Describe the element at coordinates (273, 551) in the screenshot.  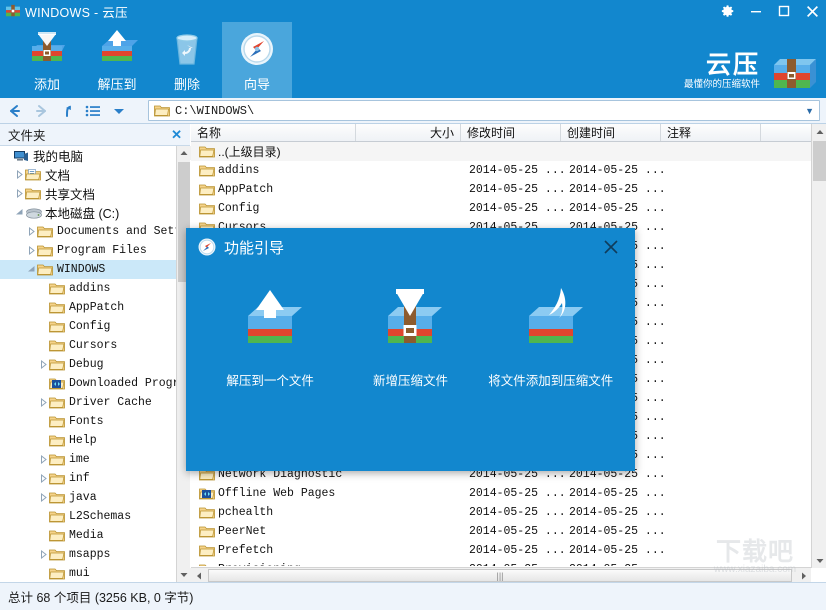
I see `file-name-cell: Prefetch` at that location.